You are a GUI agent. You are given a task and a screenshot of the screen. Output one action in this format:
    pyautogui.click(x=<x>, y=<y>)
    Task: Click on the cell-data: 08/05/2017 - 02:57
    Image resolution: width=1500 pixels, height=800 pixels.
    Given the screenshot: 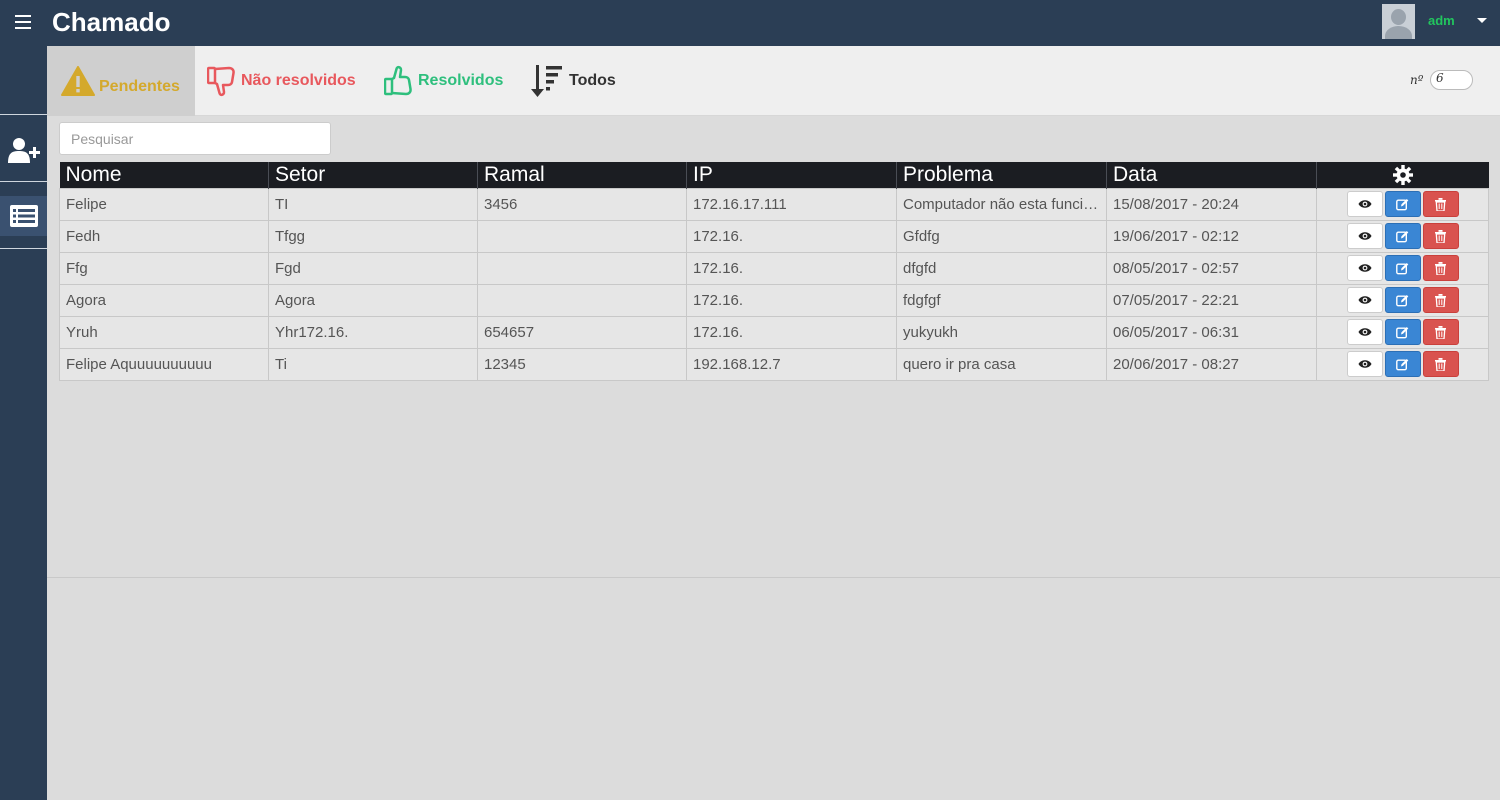 What is the action you would take?
    pyautogui.click(x=1211, y=268)
    